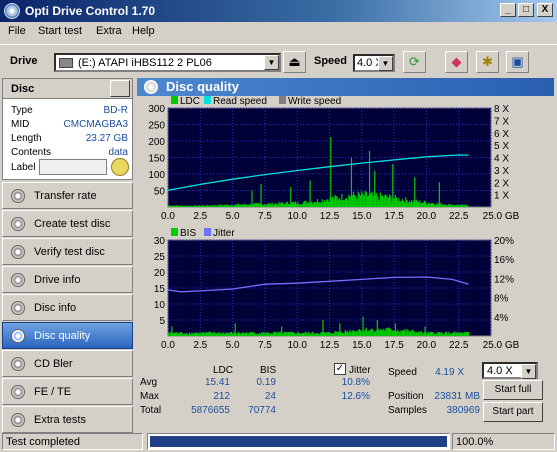 This screenshot has height=452, width=557. I want to click on x-tick-label: 22.5, so click(459, 345).